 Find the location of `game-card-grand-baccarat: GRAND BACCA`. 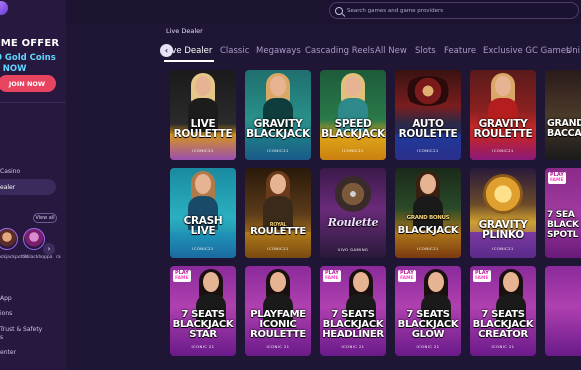

game-card-grand-baccarat: GRAND BACCA is located at coordinates (563, 115).